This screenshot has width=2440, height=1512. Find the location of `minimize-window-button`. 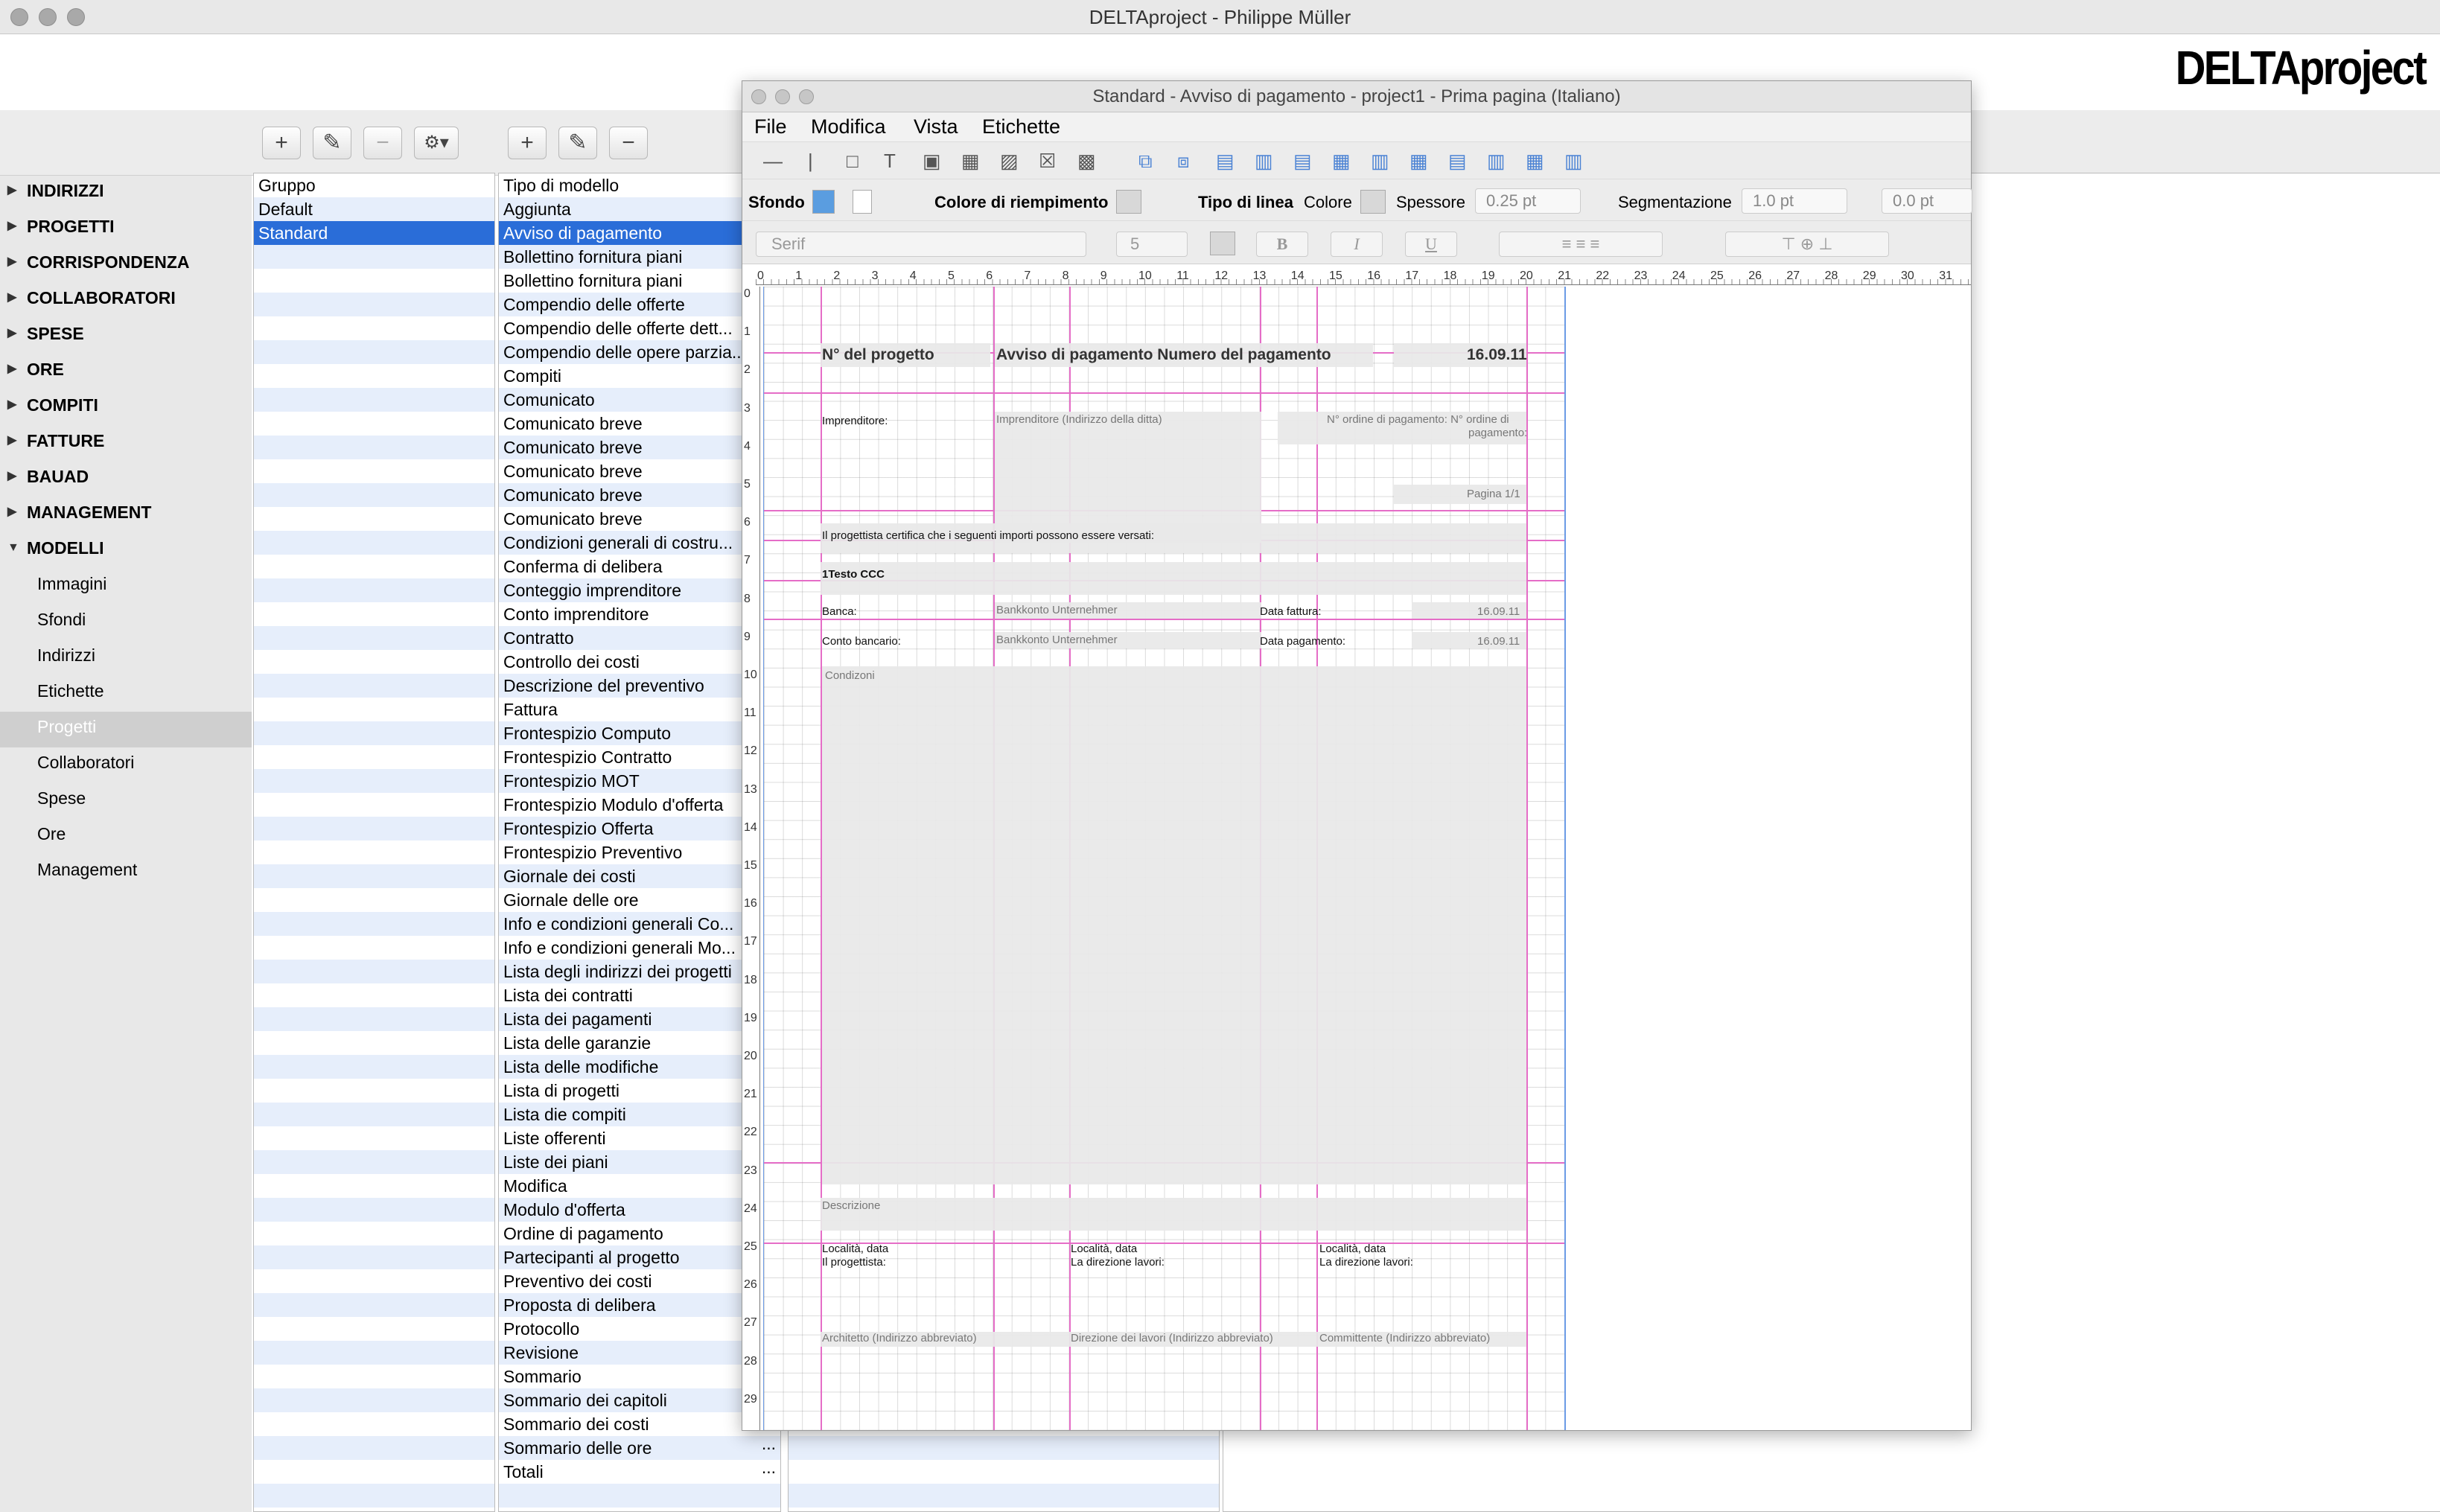

minimize-window-button is located at coordinates (48, 17).